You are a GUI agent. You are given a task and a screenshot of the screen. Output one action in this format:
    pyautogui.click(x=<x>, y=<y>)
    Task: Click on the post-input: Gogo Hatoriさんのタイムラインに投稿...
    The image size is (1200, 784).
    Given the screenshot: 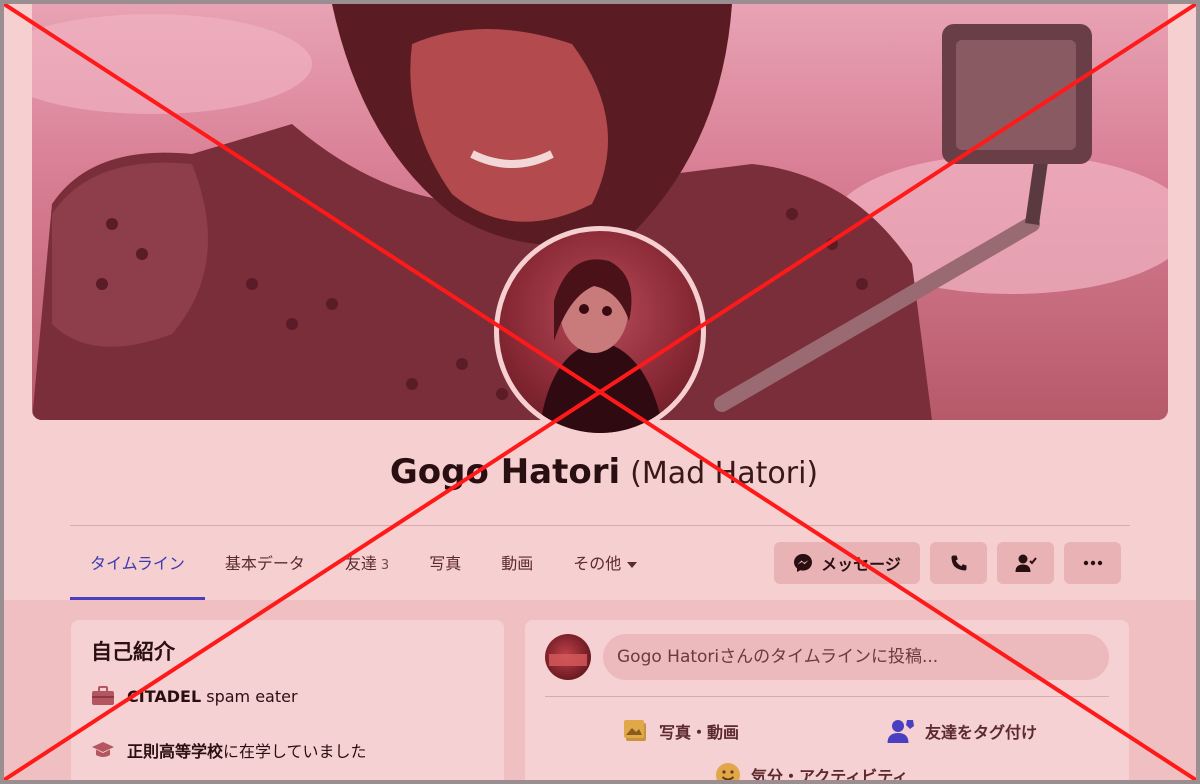 What is the action you would take?
    pyautogui.click(x=856, y=657)
    